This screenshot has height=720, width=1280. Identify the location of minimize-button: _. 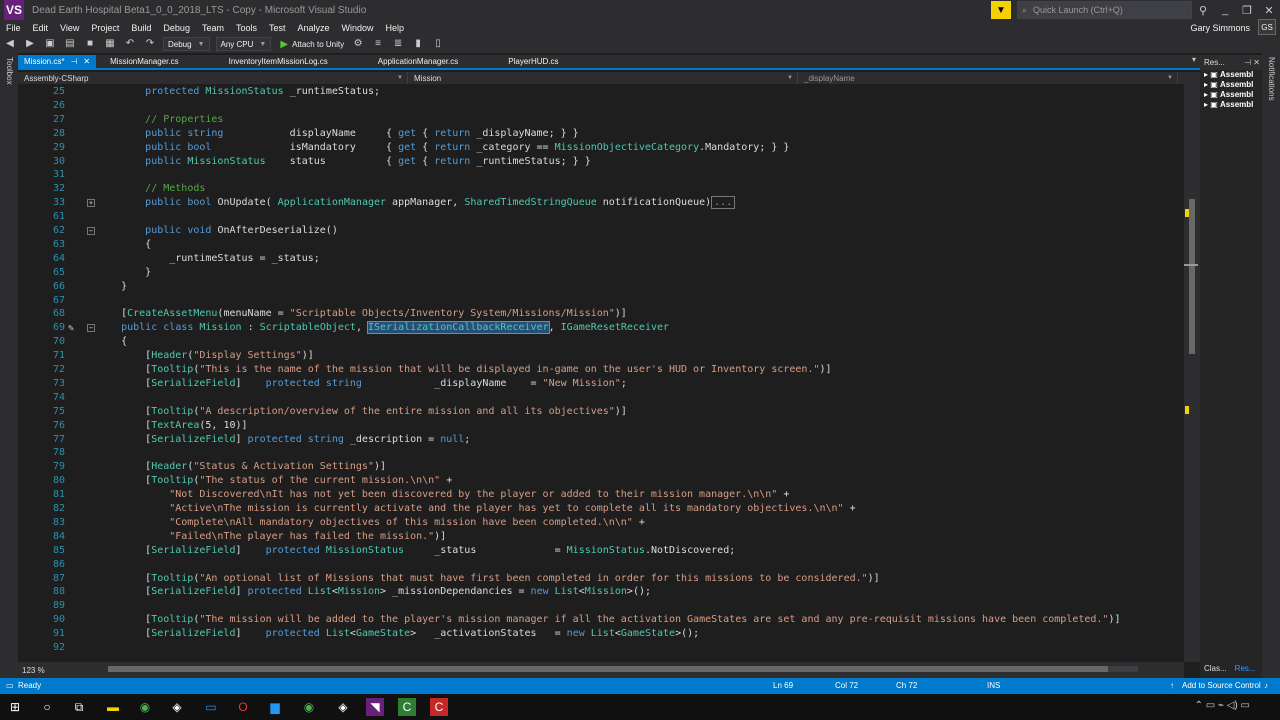
(1225, 10).